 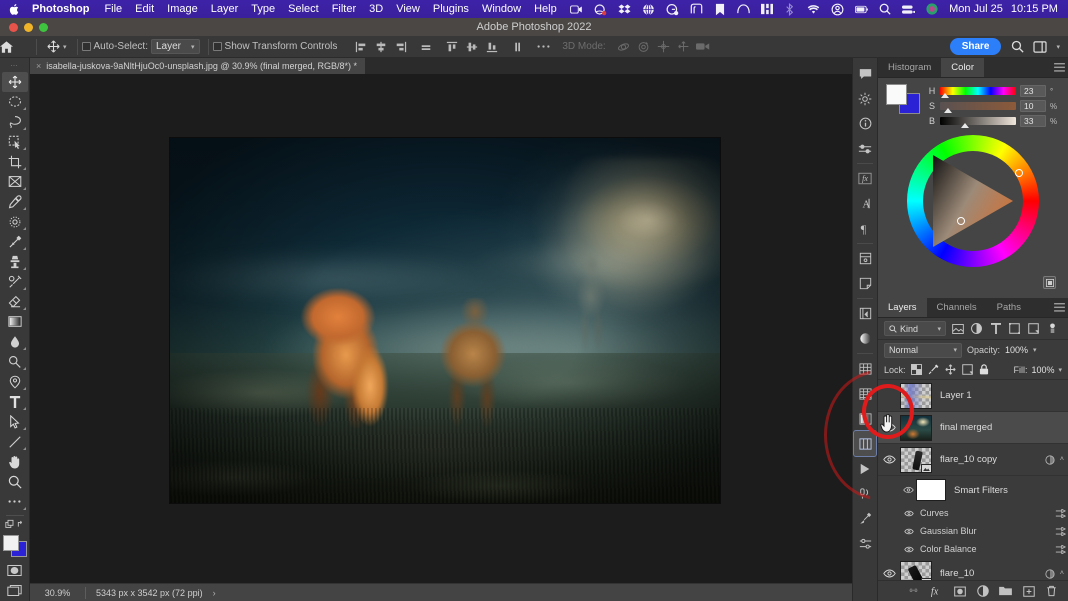 I want to click on lock-transparent-pixels-icon, so click(x=916, y=369).